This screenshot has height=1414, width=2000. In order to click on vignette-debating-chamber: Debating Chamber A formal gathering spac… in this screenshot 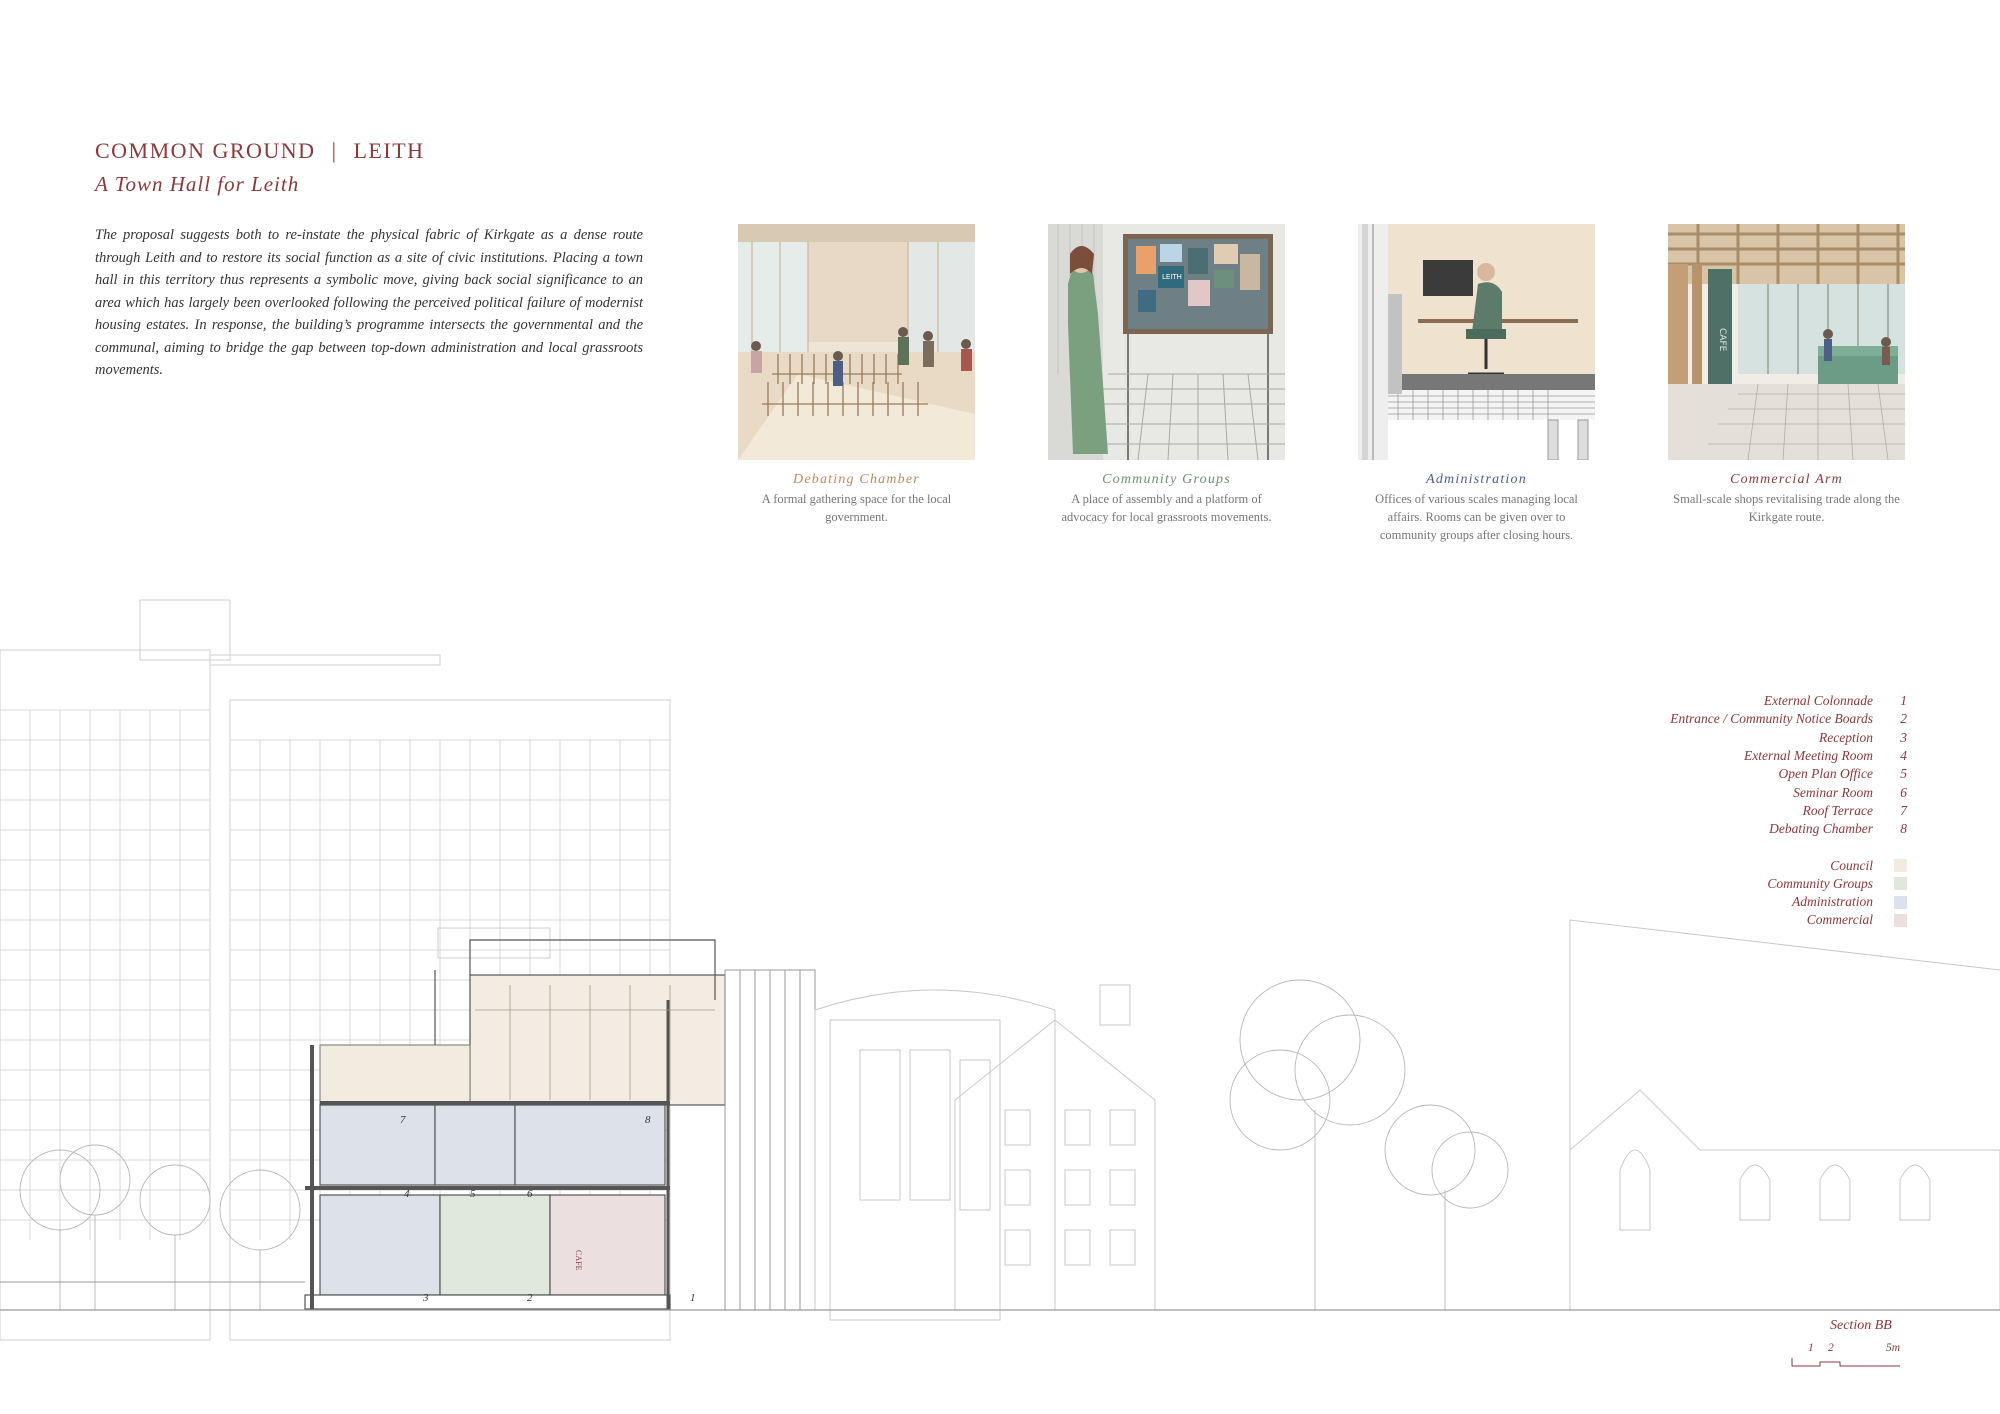, I will do `click(856, 375)`.